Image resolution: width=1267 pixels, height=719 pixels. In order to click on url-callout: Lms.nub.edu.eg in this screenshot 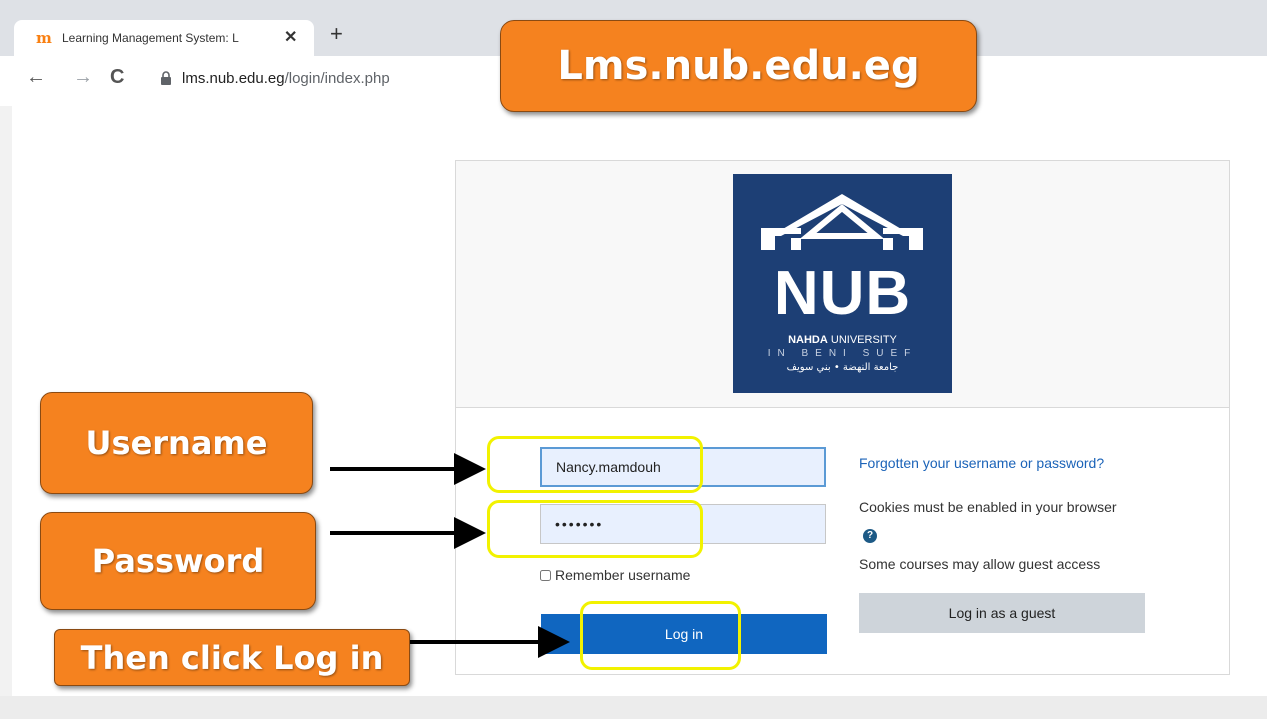, I will do `click(738, 66)`.